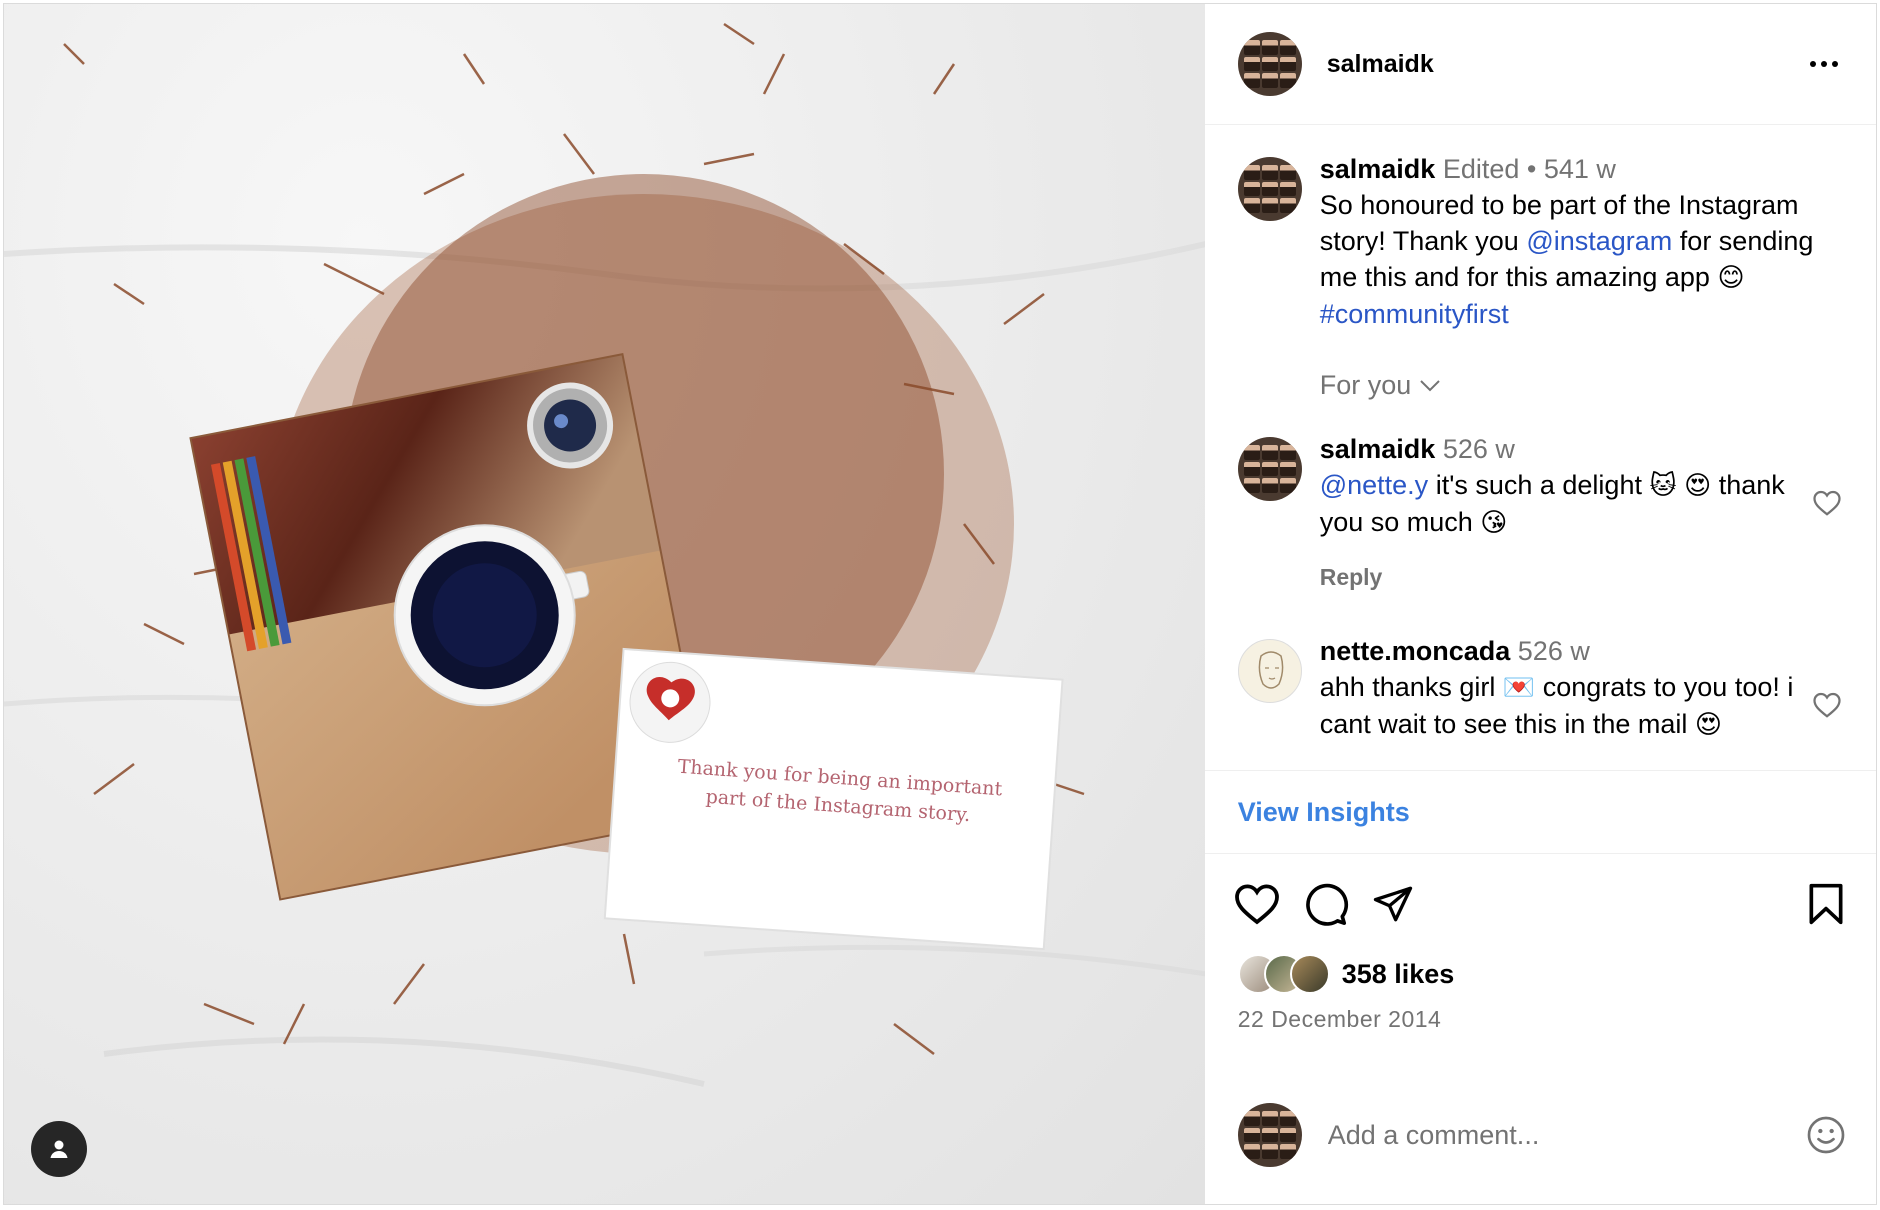 The width and height of the screenshot is (1880, 1210). Describe the element at coordinates (1826, 1135) in the screenshot. I see `emoji-icon` at that location.